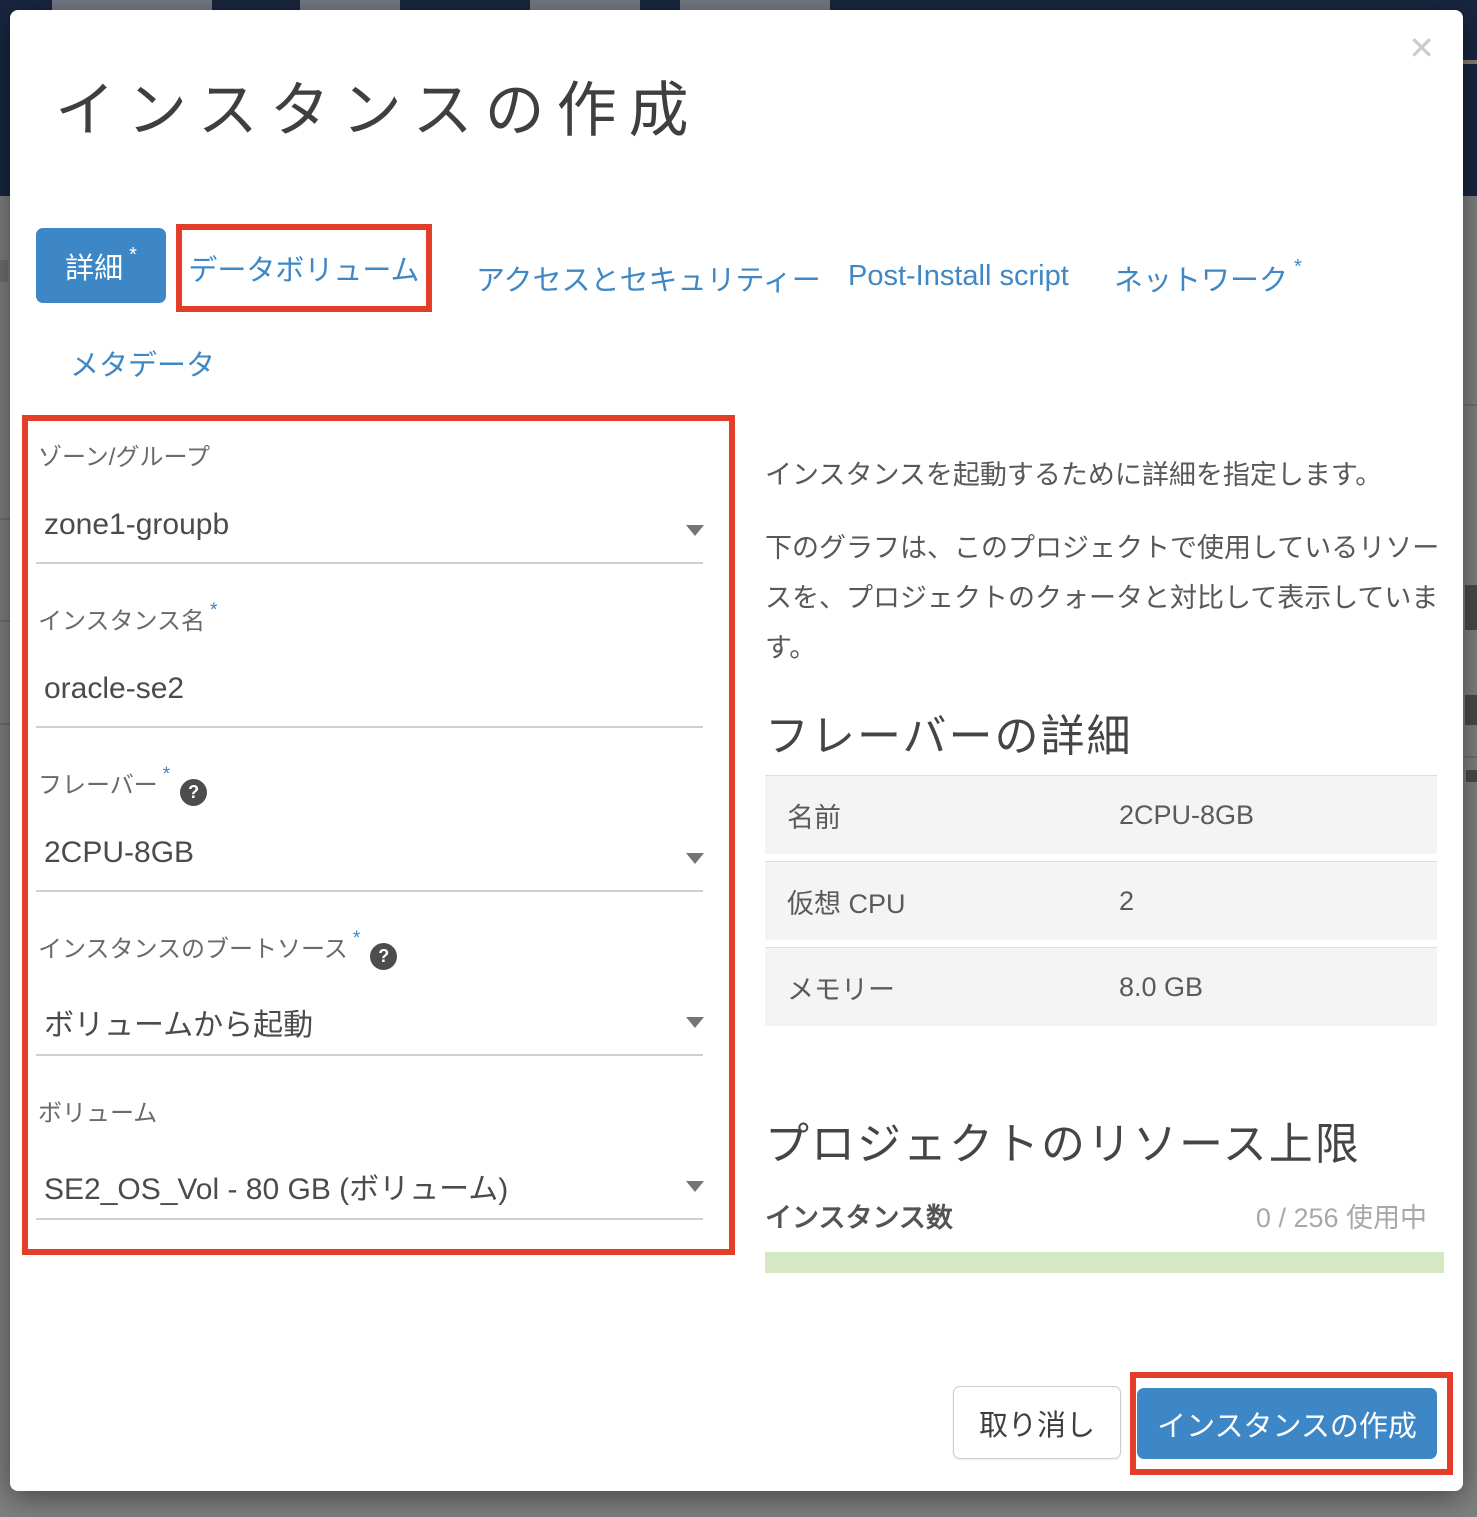 This screenshot has width=1477, height=1517. Describe the element at coordinates (1104, 1262) in the screenshot. I see `instance-quota-progress-bar` at that location.